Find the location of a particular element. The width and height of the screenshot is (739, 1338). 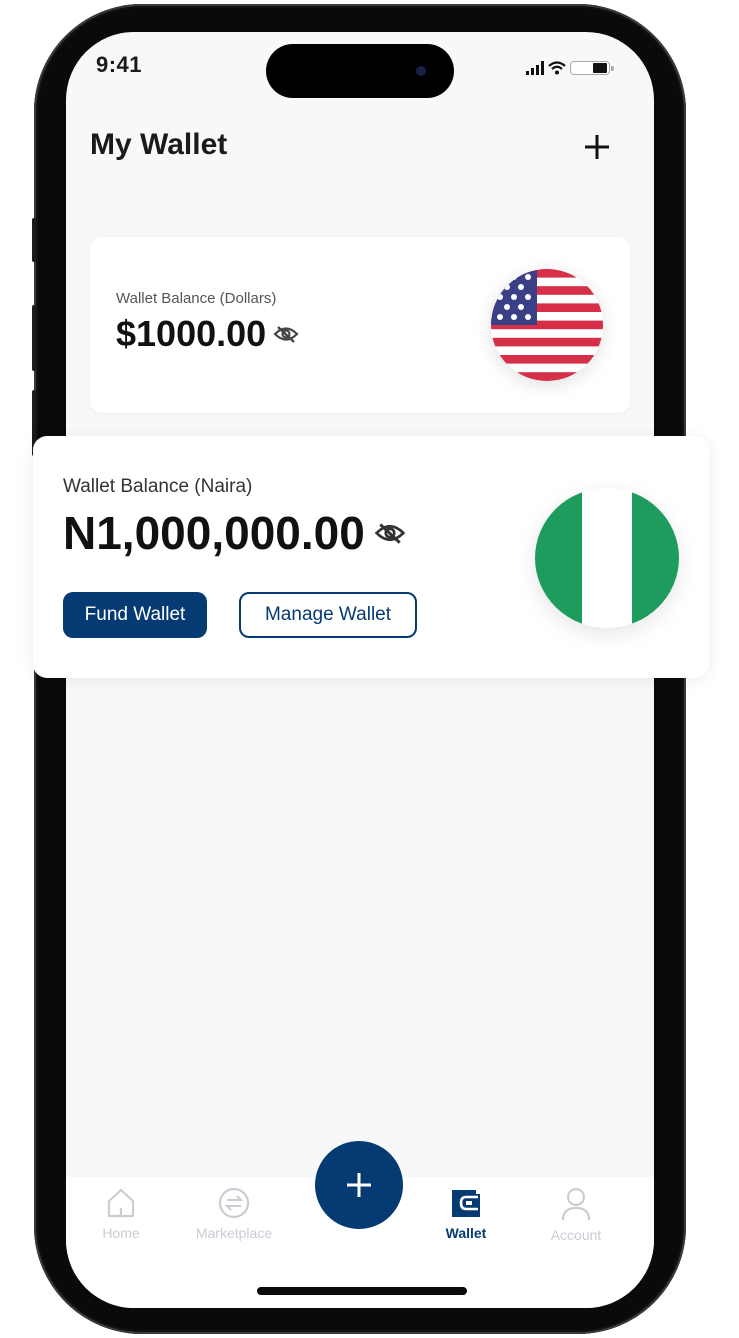

quick-action-button is located at coordinates (359, 1185).